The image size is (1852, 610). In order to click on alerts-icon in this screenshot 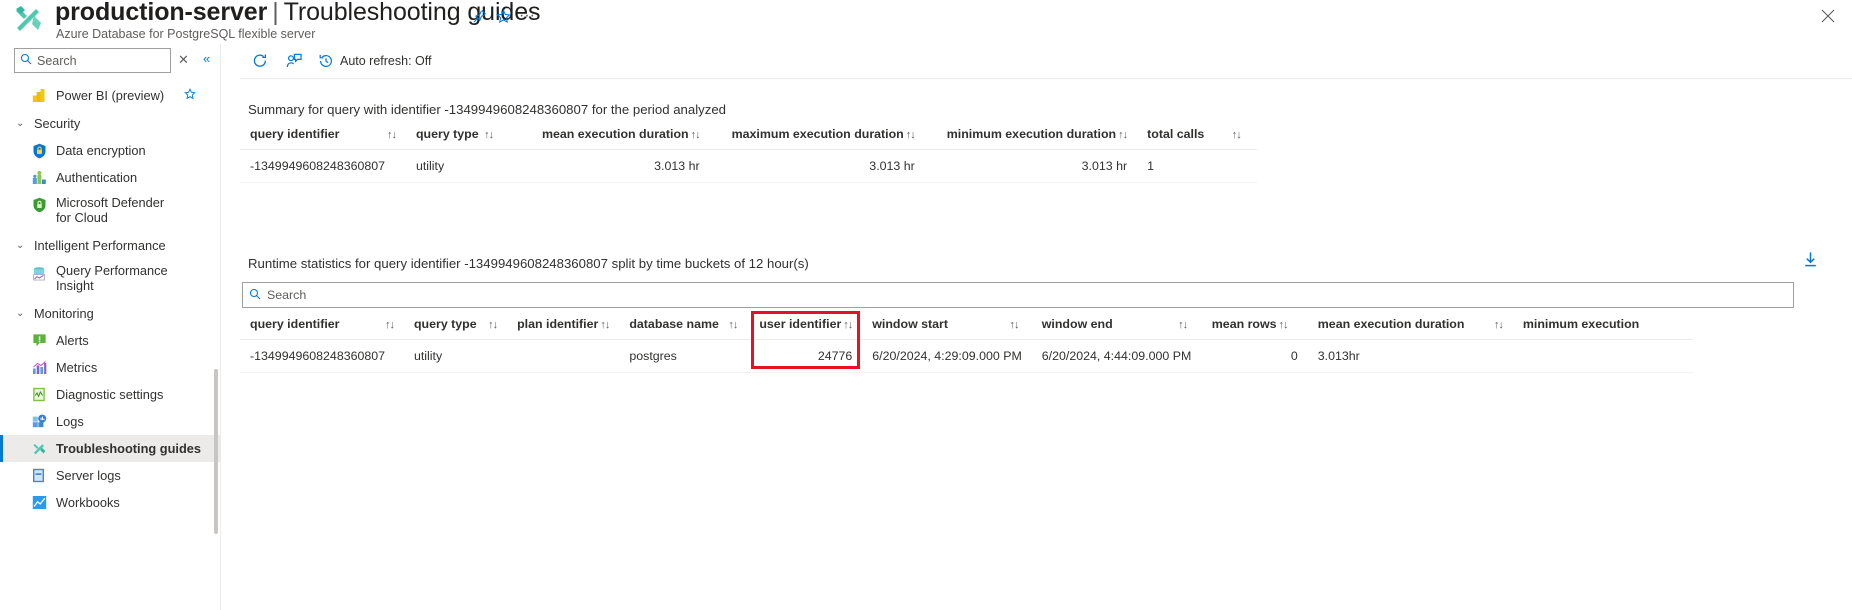, I will do `click(44, 341)`.